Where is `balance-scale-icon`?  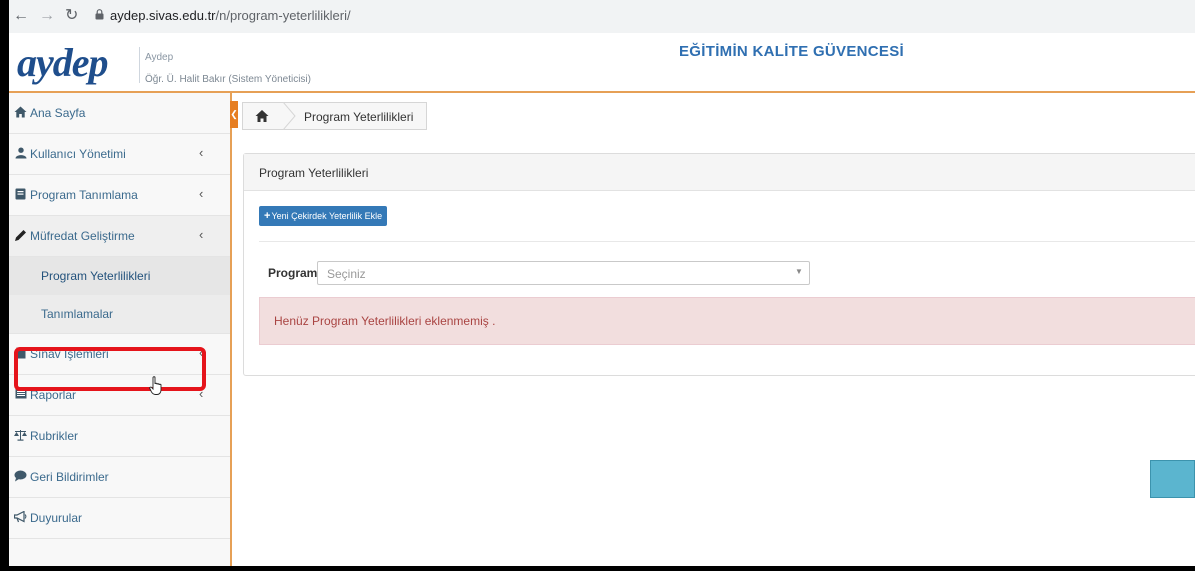 balance-scale-icon is located at coordinates (20, 435).